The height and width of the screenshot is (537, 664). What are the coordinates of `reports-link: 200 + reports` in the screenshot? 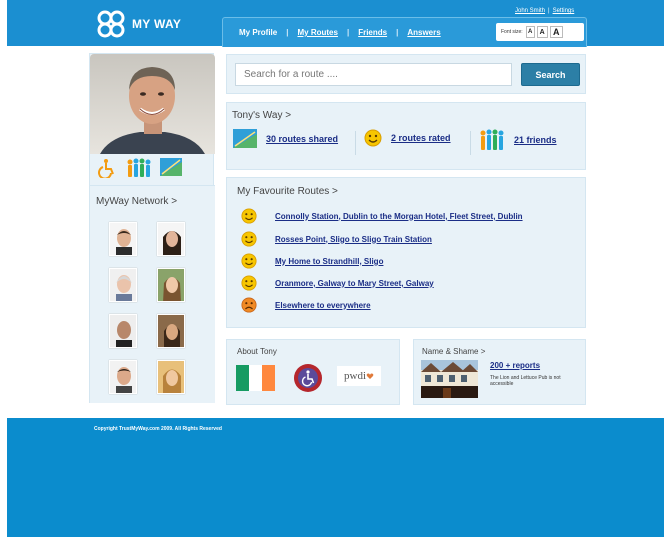 It's located at (515, 365).